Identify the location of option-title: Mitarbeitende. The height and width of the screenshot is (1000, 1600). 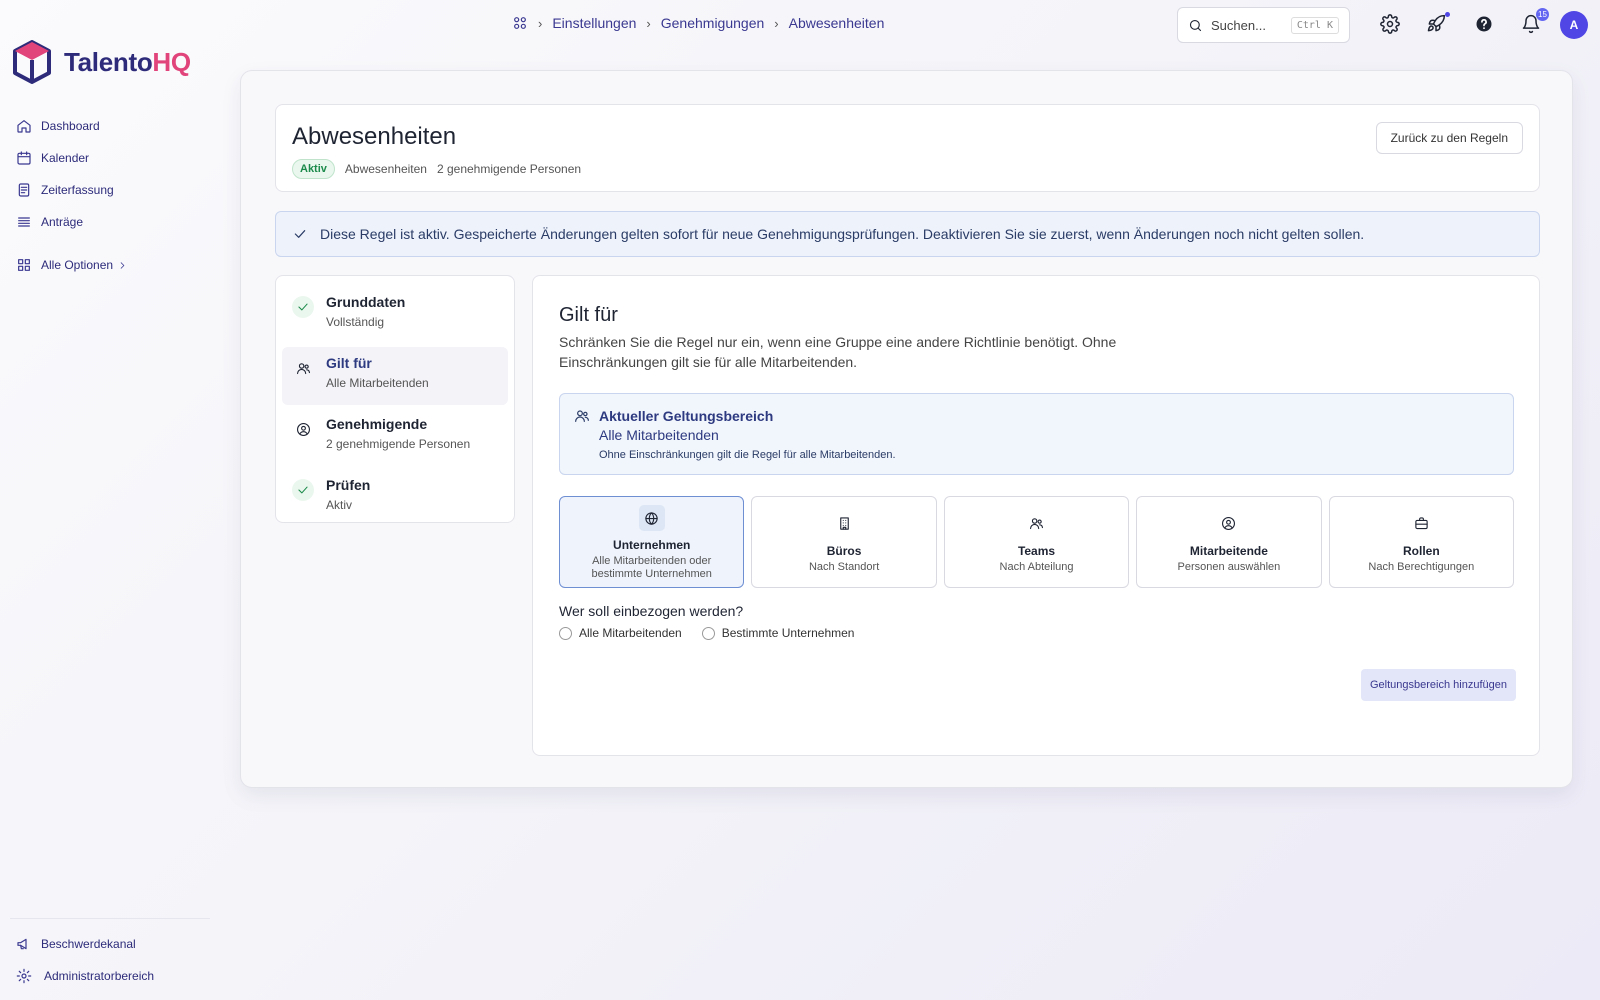
(1228, 550).